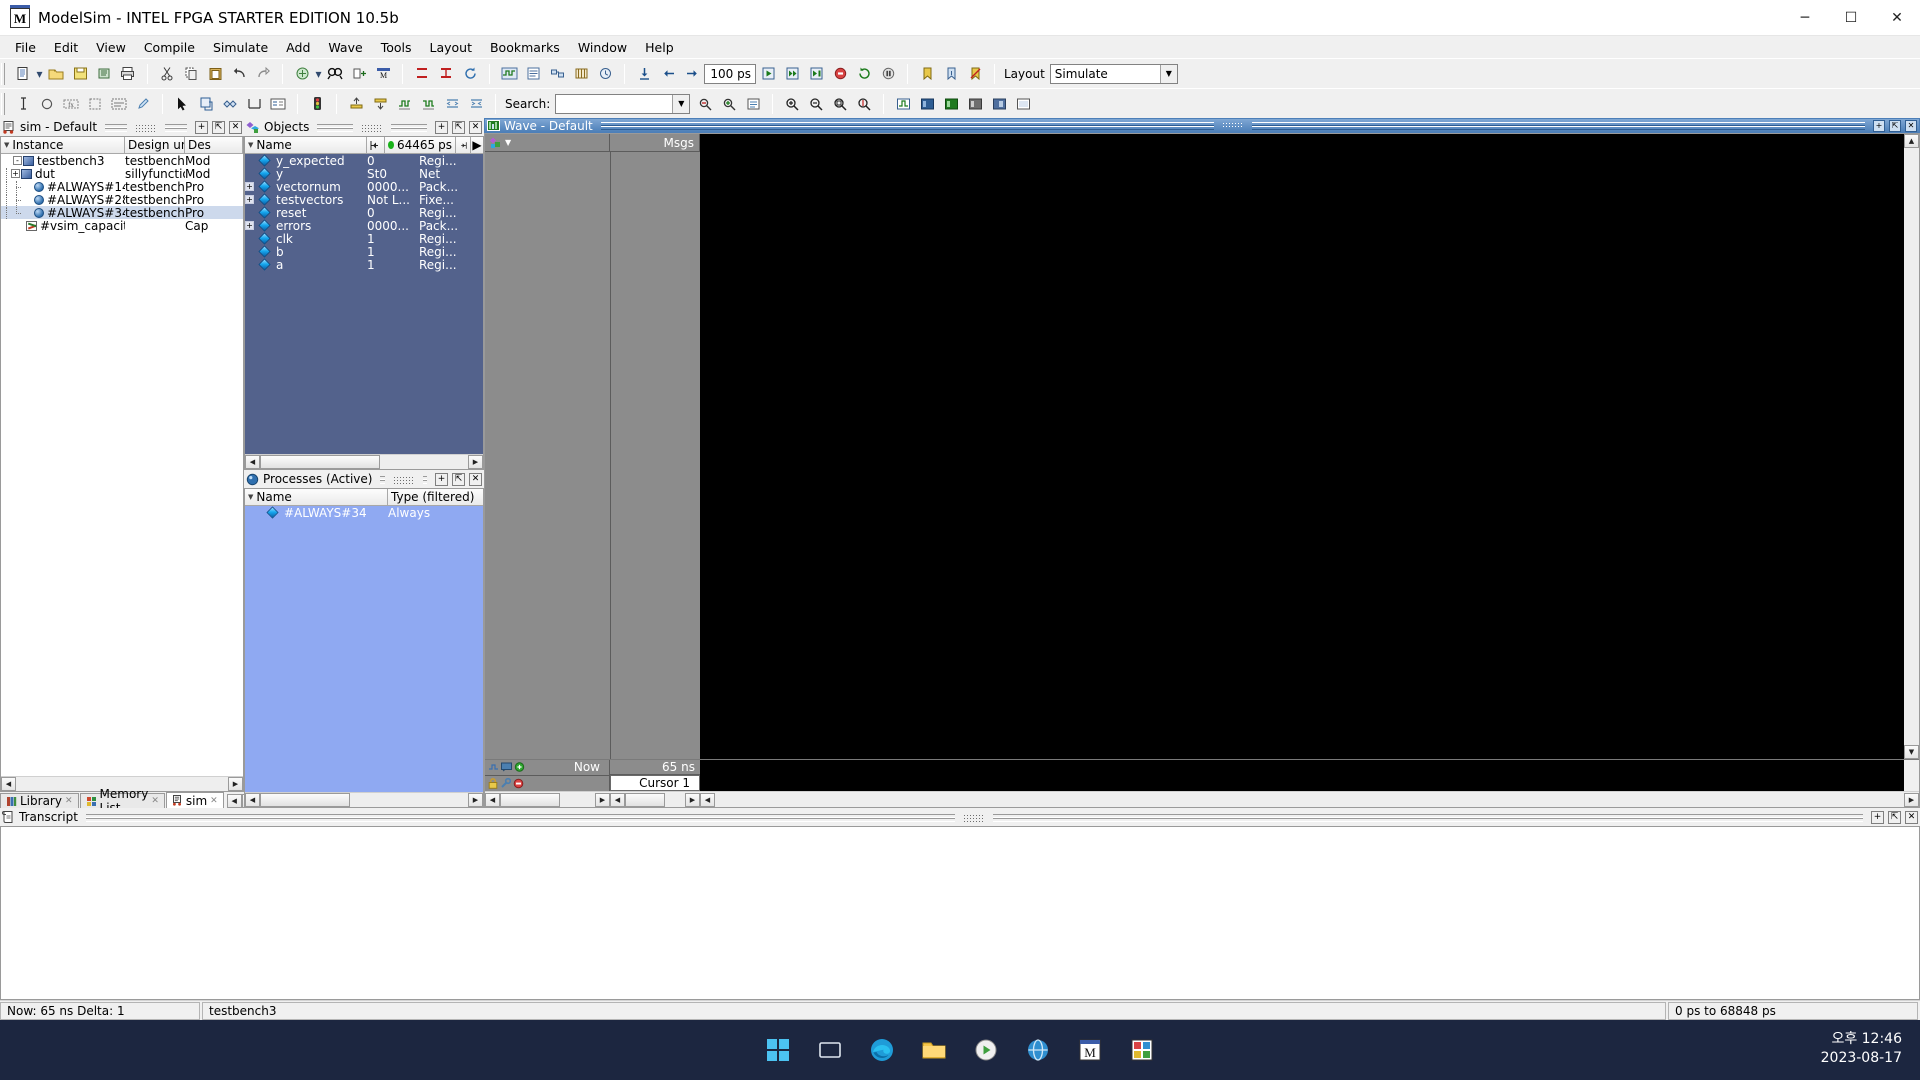 This screenshot has height=1080, width=1920. What do you see at coordinates (475, 127) in the screenshot?
I see `objects-pane-close-button: ✕` at bounding box center [475, 127].